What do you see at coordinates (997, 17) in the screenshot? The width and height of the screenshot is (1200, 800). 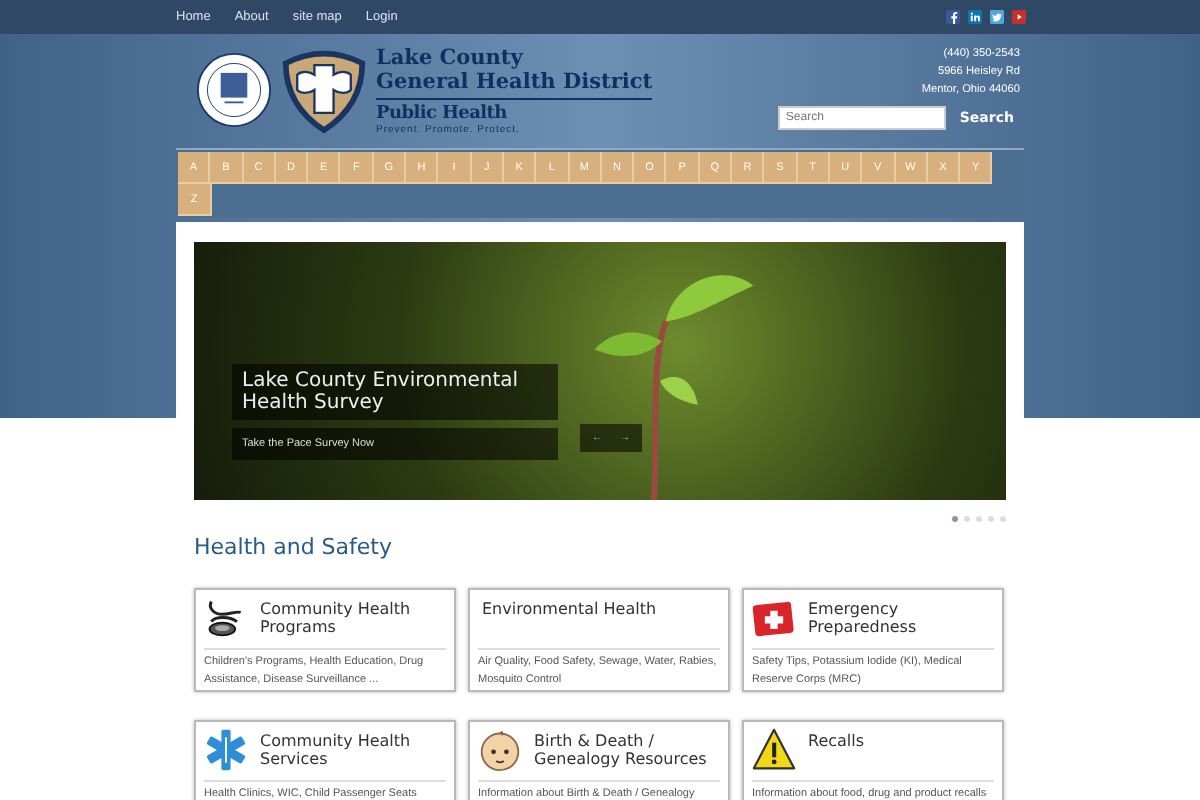 I see `twitter-icon` at bounding box center [997, 17].